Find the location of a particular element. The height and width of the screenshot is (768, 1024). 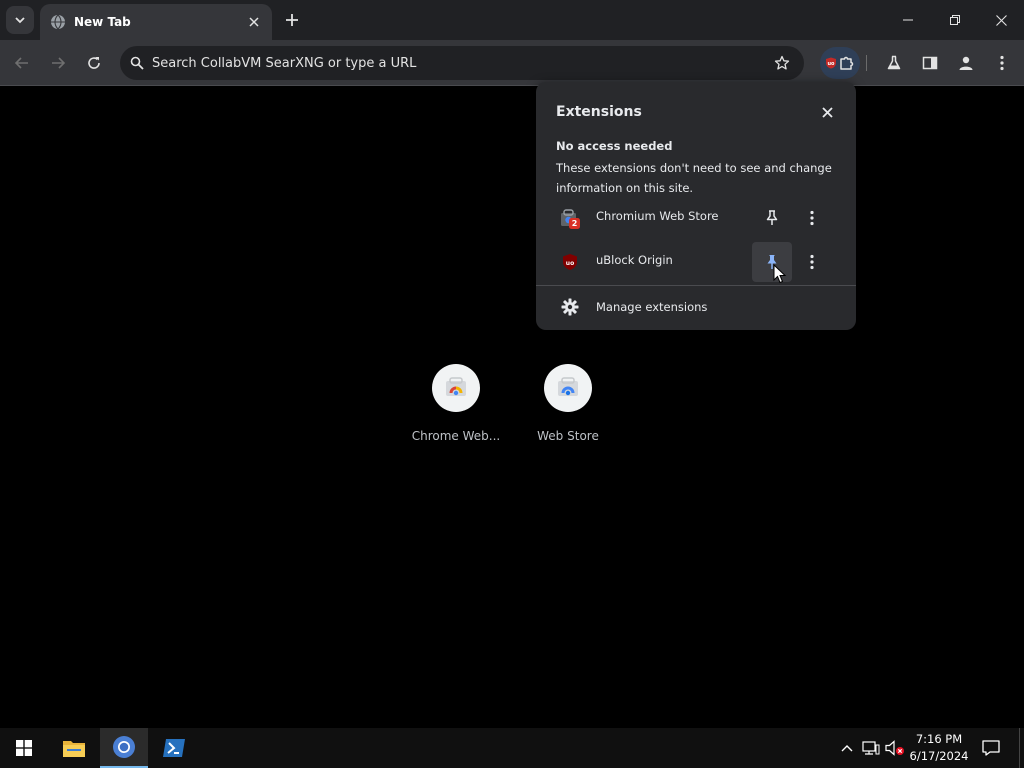

chromium-icon is located at coordinates (124, 747).